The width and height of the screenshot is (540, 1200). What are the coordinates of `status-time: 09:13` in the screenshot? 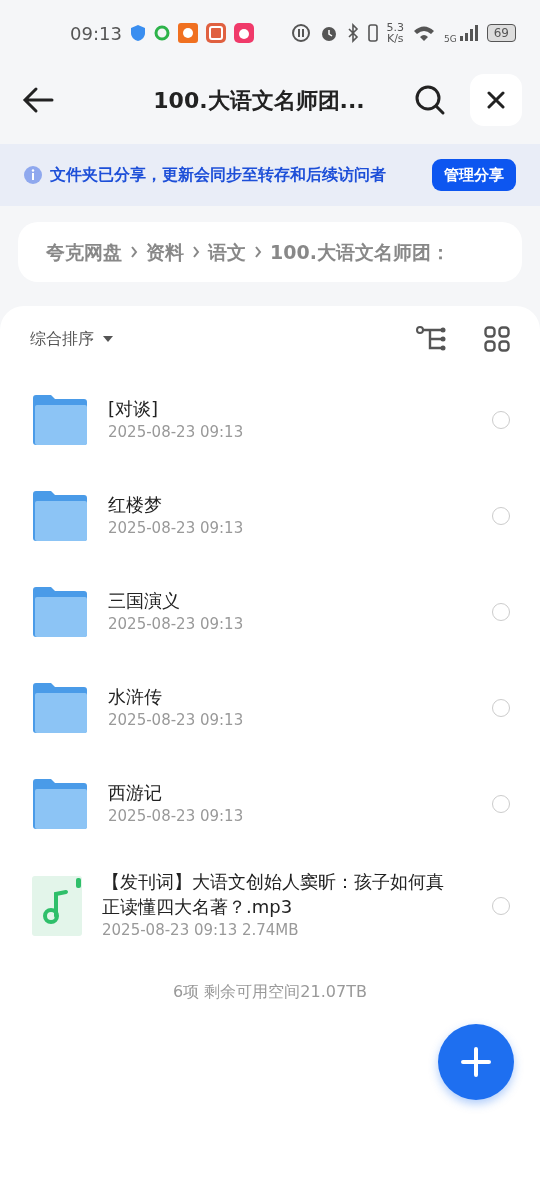 It's located at (96, 33).